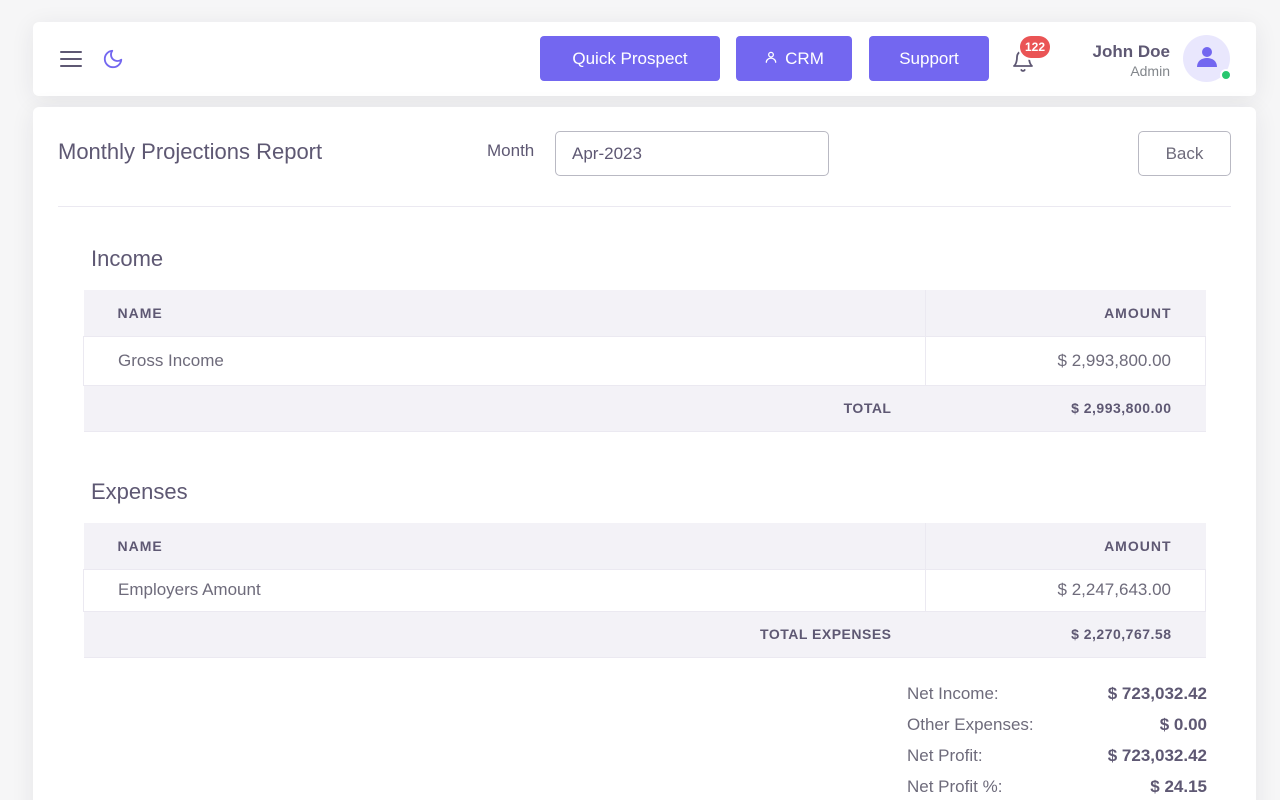 This screenshot has width=1280, height=800. I want to click on support-button: Support, so click(929, 58).